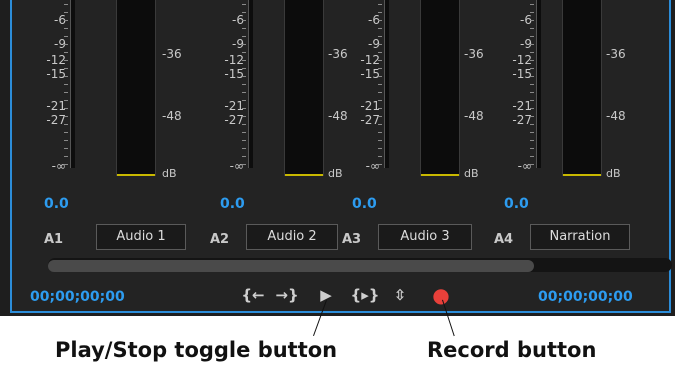 Image resolution: width=675 pixels, height=371 pixels. I want to click on horizontal-scrollbar, so click(360, 265).